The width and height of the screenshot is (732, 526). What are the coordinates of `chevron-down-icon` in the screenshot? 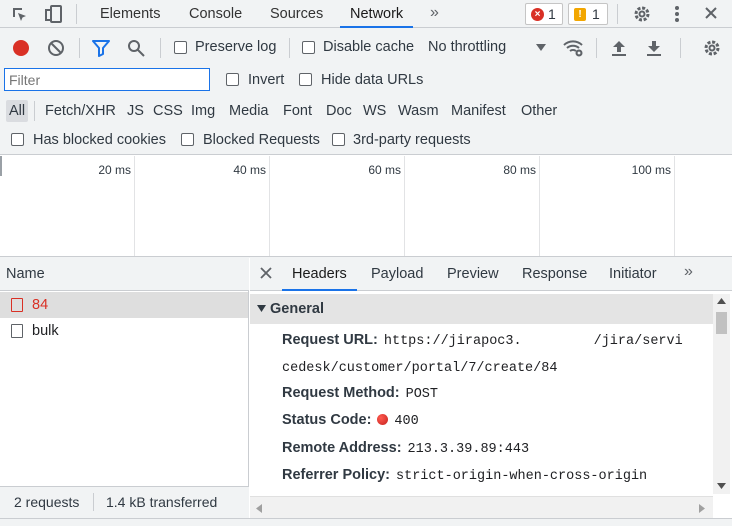 It's located at (541, 47).